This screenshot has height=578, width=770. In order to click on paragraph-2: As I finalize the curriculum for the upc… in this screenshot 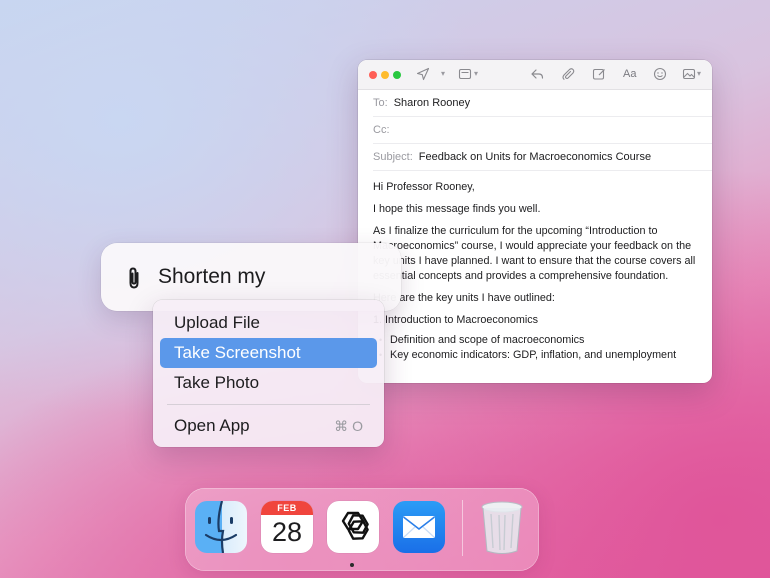, I will do `click(534, 253)`.